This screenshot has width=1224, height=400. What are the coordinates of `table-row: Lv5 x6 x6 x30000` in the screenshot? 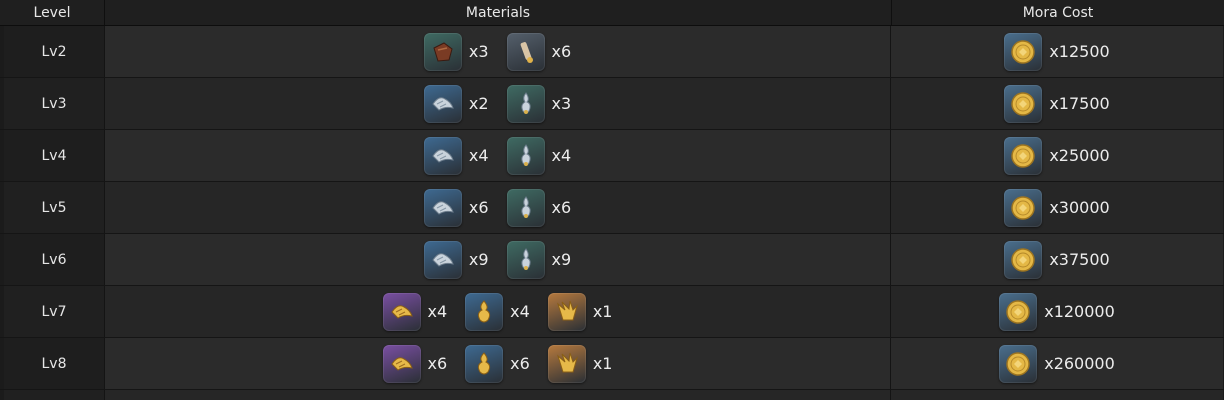 It's located at (612, 208).